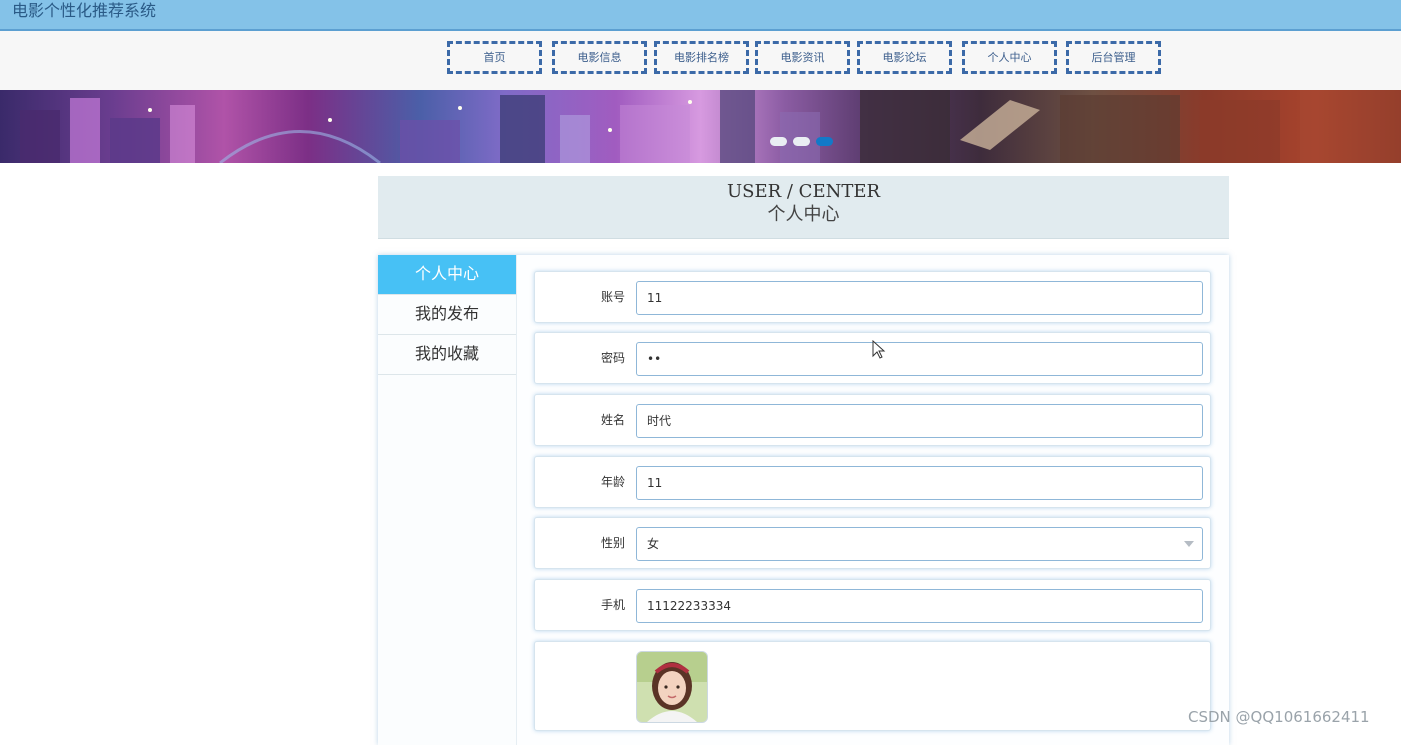 The image size is (1401, 745). What do you see at coordinates (872, 686) in the screenshot?
I see `form-row-avatar` at bounding box center [872, 686].